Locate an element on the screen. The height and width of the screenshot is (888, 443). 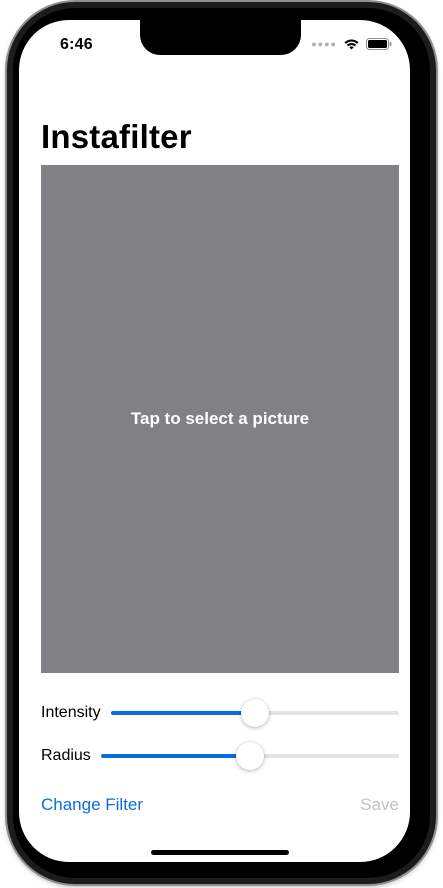
intensity-slider is located at coordinates (254, 713).